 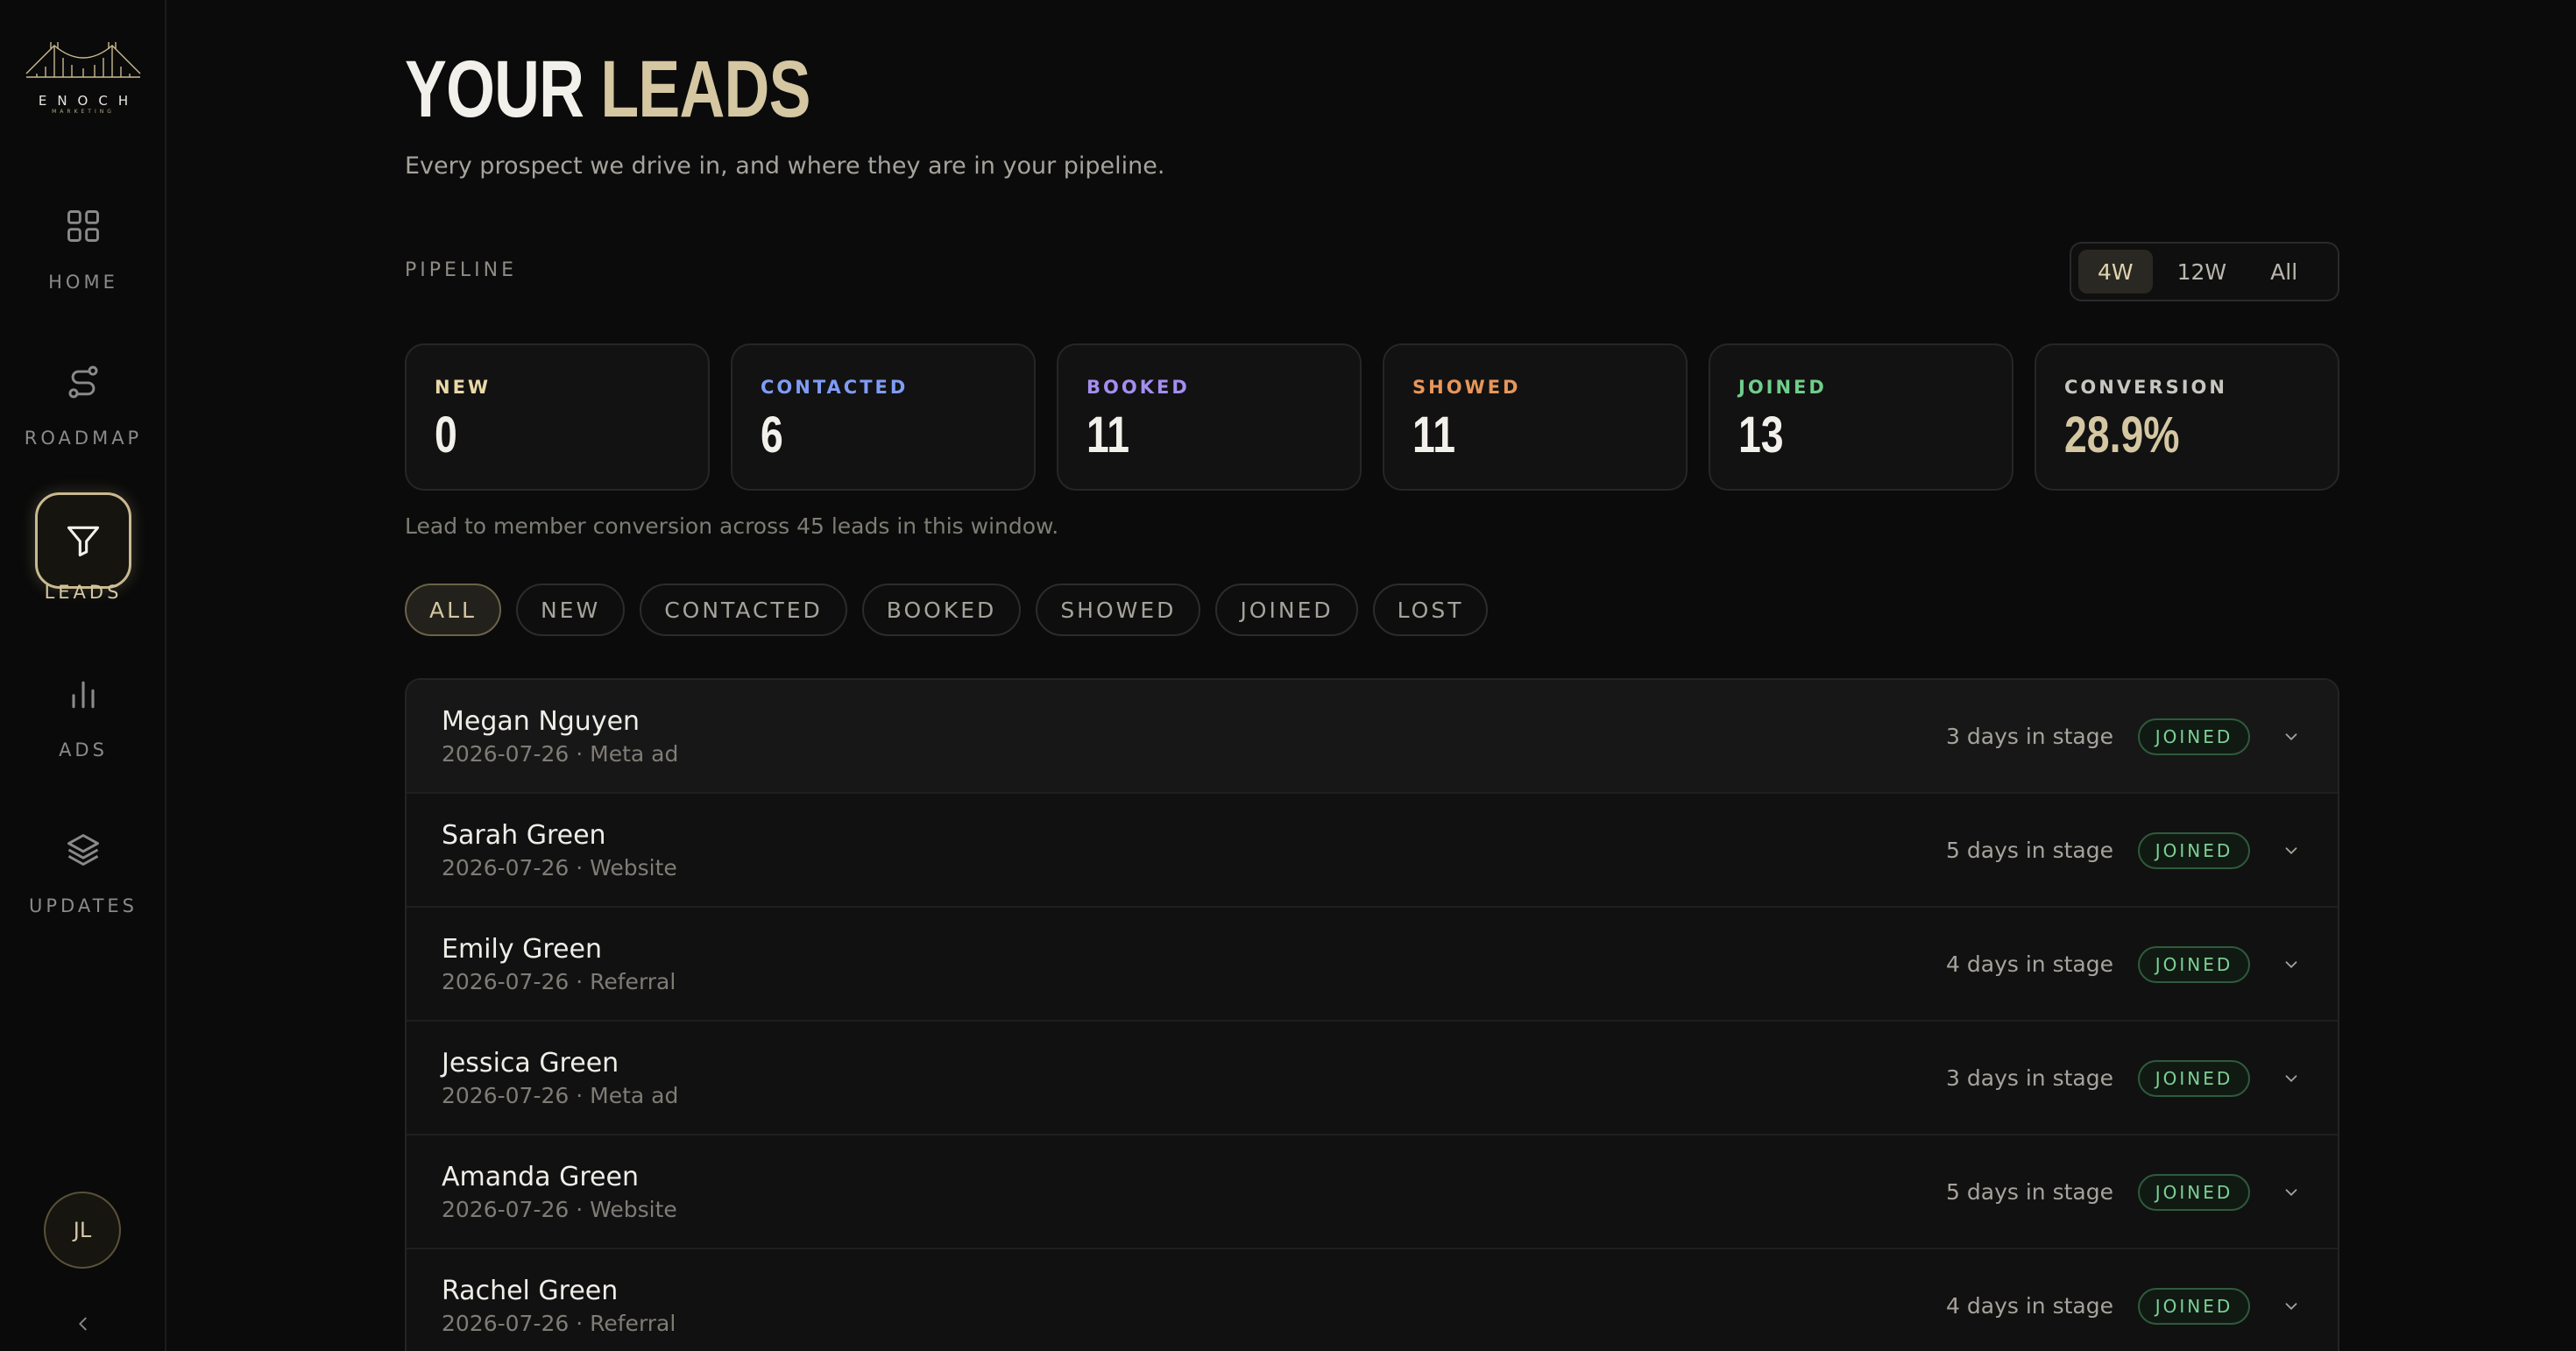 I want to click on filter-chip-new: NEW, so click(x=570, y=610).